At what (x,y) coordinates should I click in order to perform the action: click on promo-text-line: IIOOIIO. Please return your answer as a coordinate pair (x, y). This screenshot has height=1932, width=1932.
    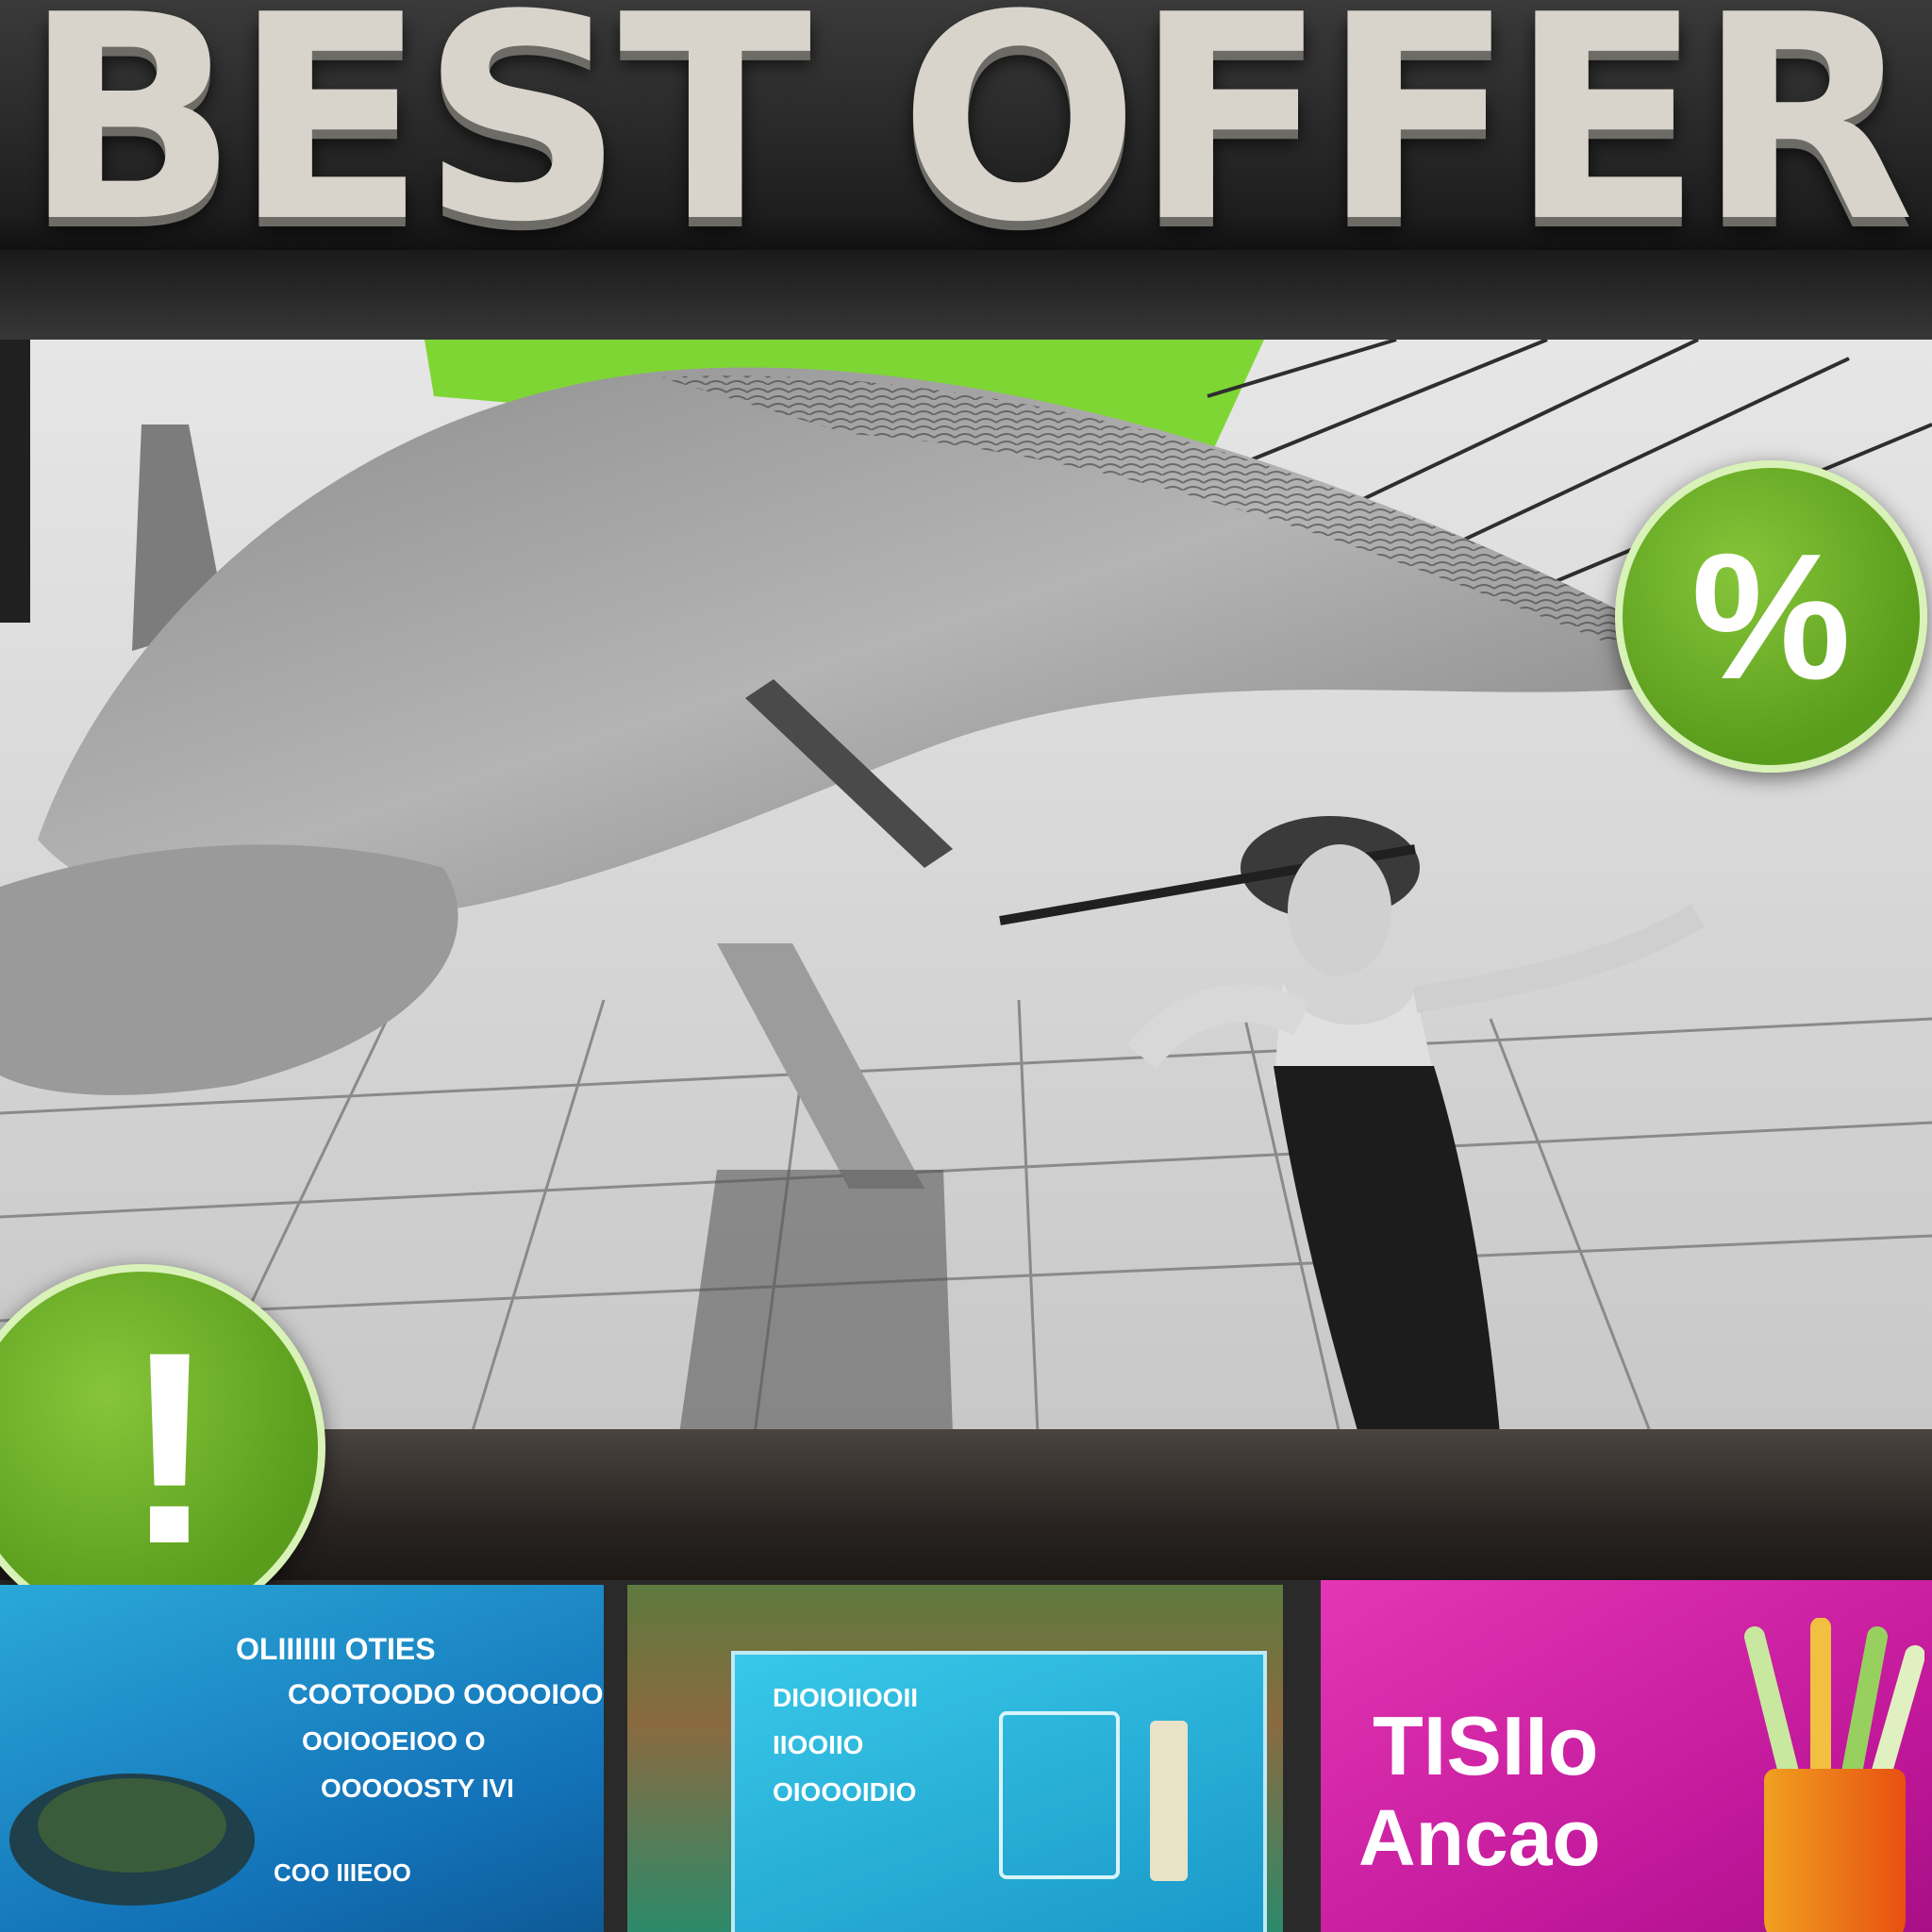
    Looking at the image, I should click on (818, 1745).